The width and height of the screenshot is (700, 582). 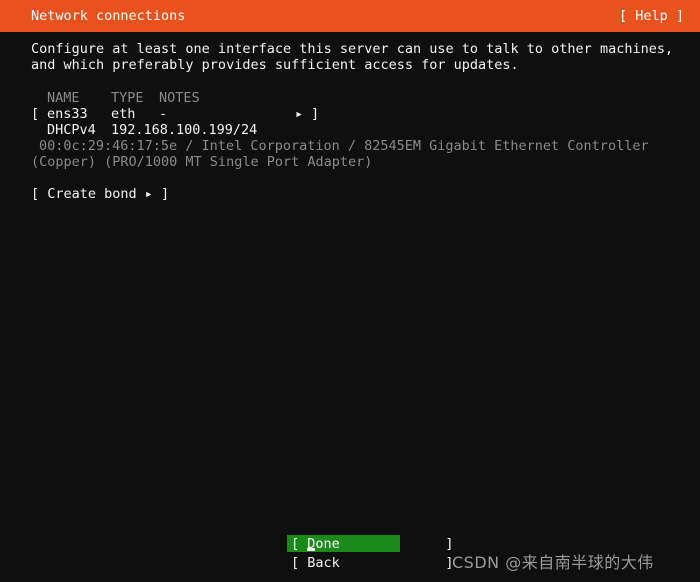 What do you see at coordinates (35, 114) in the screenshot?
I see `row-bracket-open: [` at bounding box center [35, 114].